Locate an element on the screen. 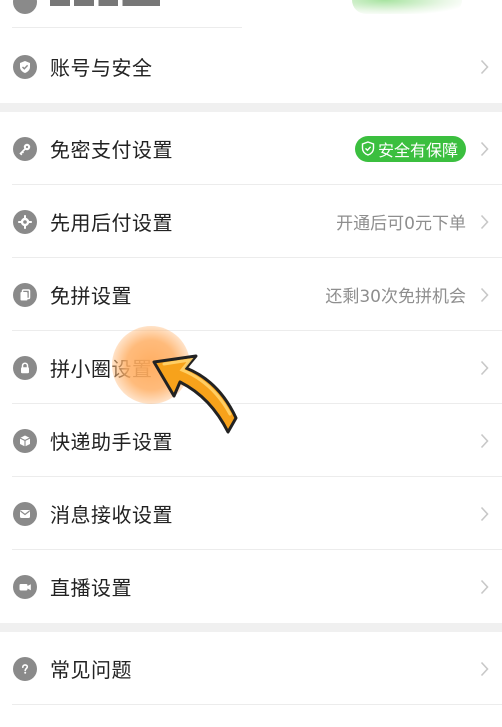 The width and height of the screenshot is (502, 727). settings-item-label: 消息接收设置 is located at coordinates (111, 515).